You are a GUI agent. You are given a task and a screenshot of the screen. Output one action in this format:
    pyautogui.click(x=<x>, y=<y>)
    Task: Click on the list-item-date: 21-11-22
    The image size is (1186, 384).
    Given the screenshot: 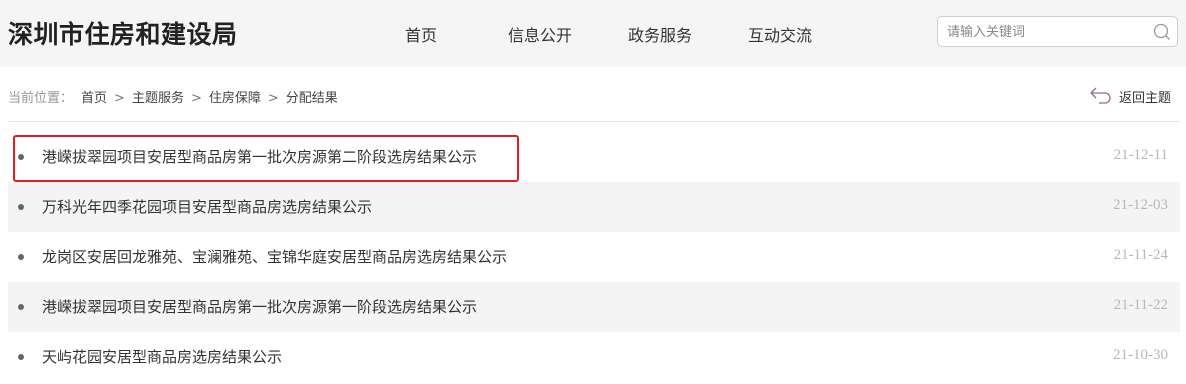 What is the action you would take?
    pyautogui.click(x=1140, y=305)
    